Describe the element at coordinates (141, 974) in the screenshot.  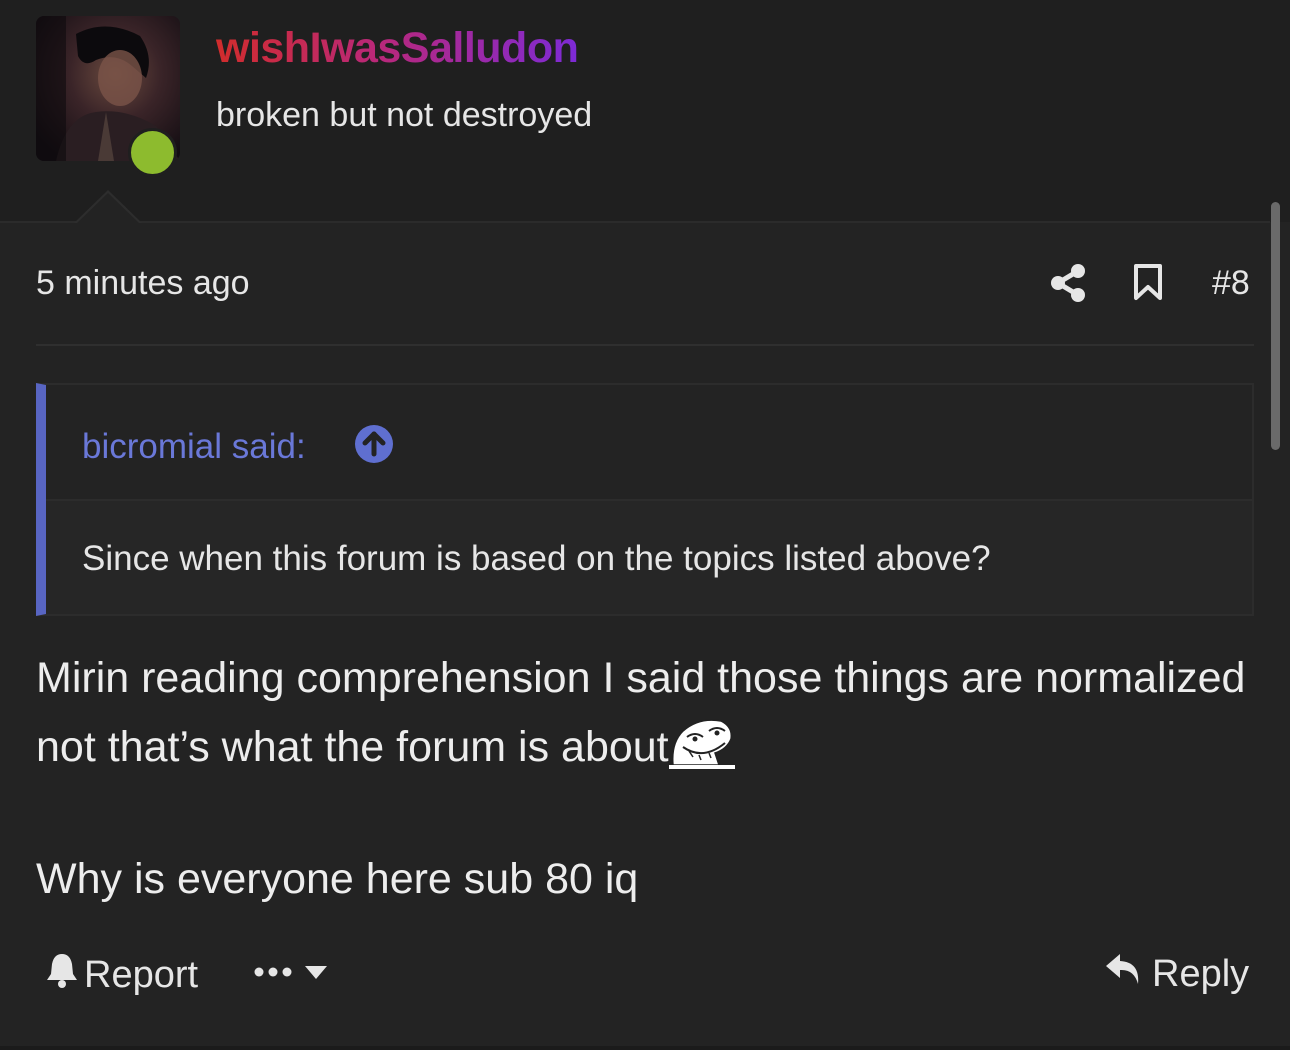
I see `report-label: Report` at that location.